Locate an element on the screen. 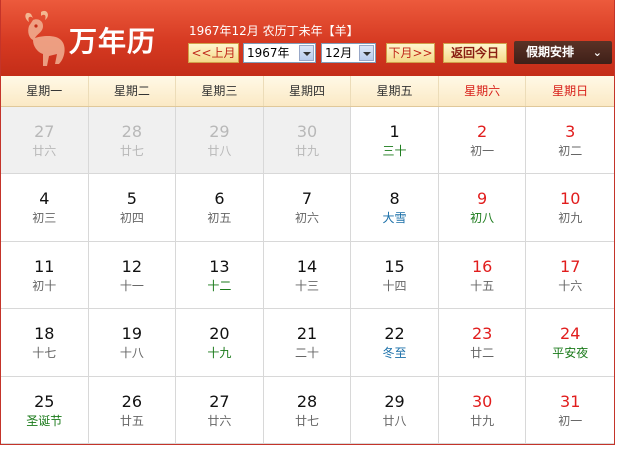 The width and height of the screenshot is (621, 449). day-number: 24 is located at coordinates (570, 334).